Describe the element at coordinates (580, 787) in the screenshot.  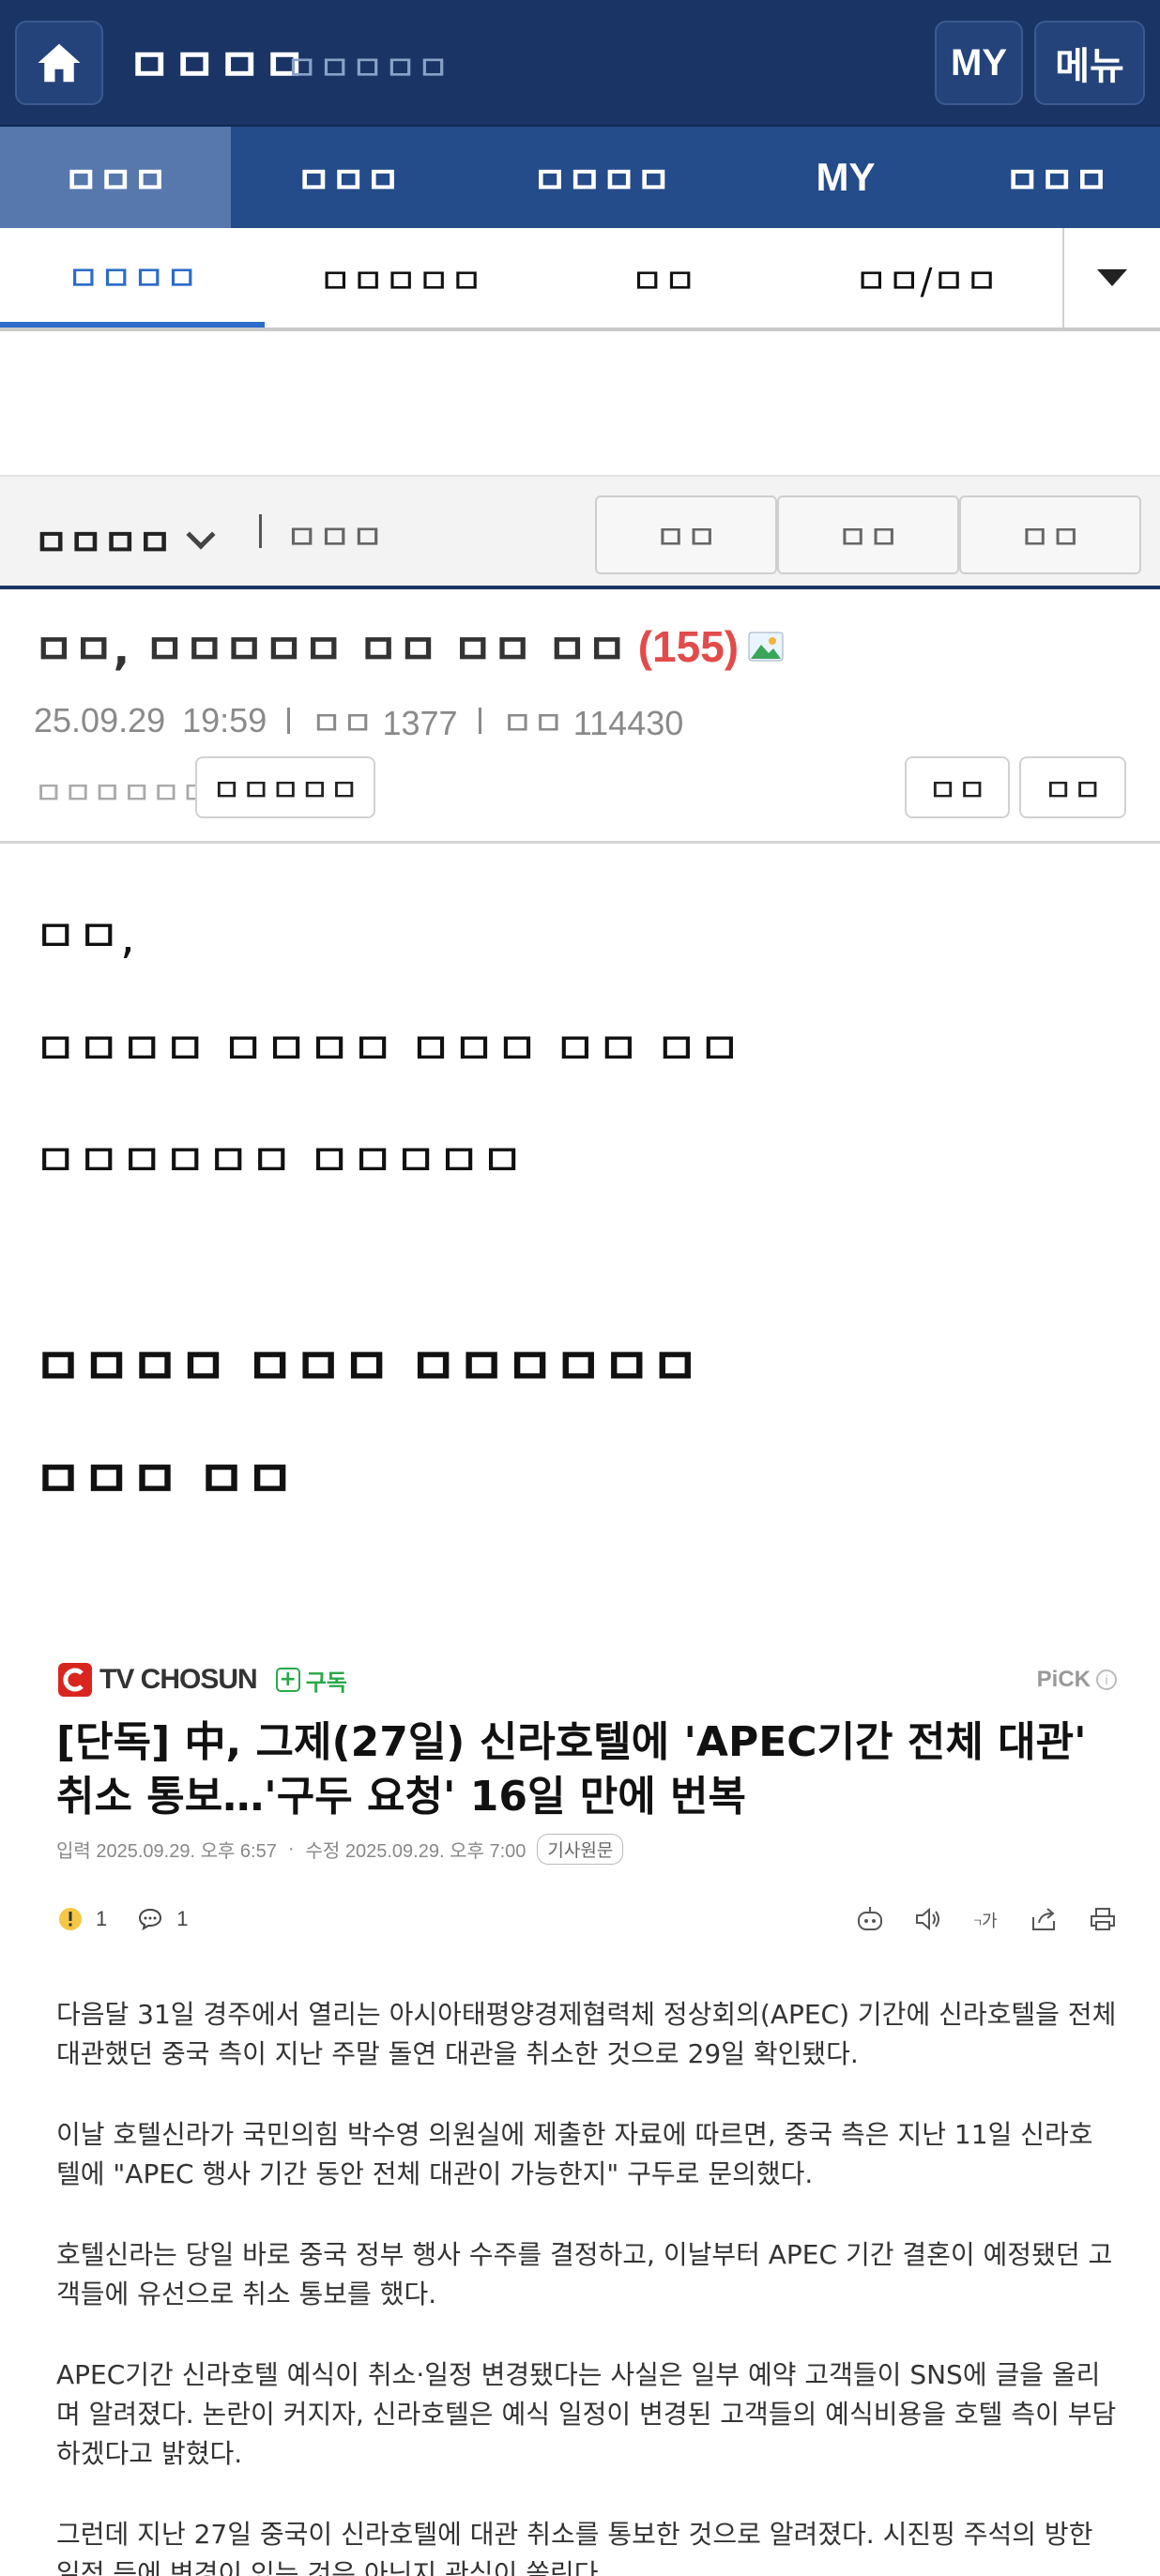
I see `post-author-row: ㅁㅁㅁㅁㅁㅁ ㅁㅁㅁㅁㅁ ㅁㅁ ㅁㅁ` at that location.